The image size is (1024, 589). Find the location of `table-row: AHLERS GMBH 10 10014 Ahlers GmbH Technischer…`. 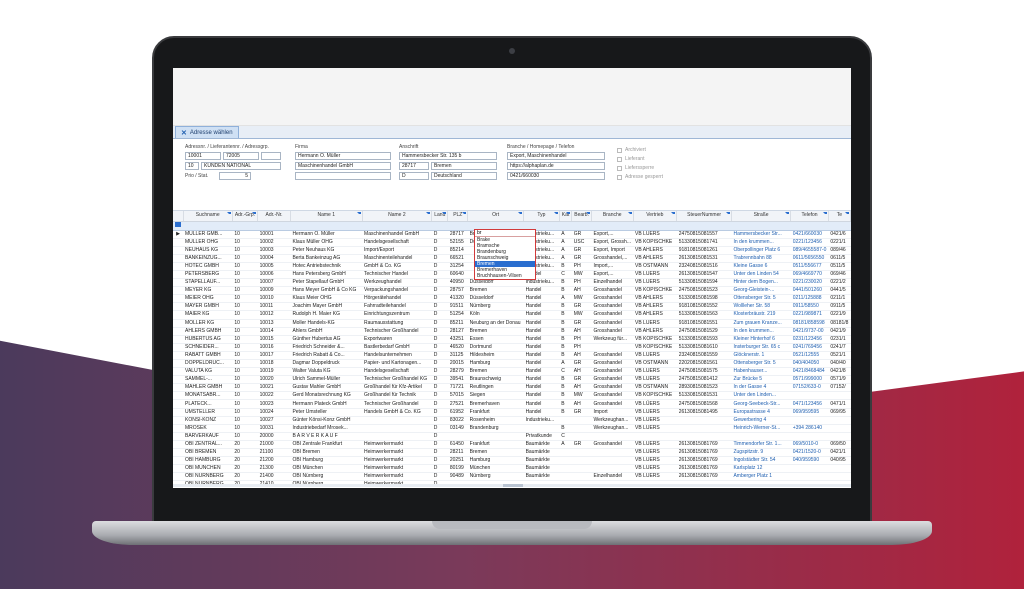

table-row: AHLERS GMBH 10 10014 Ahlers GmbH Technischer… is located at coordinates (512, 331).